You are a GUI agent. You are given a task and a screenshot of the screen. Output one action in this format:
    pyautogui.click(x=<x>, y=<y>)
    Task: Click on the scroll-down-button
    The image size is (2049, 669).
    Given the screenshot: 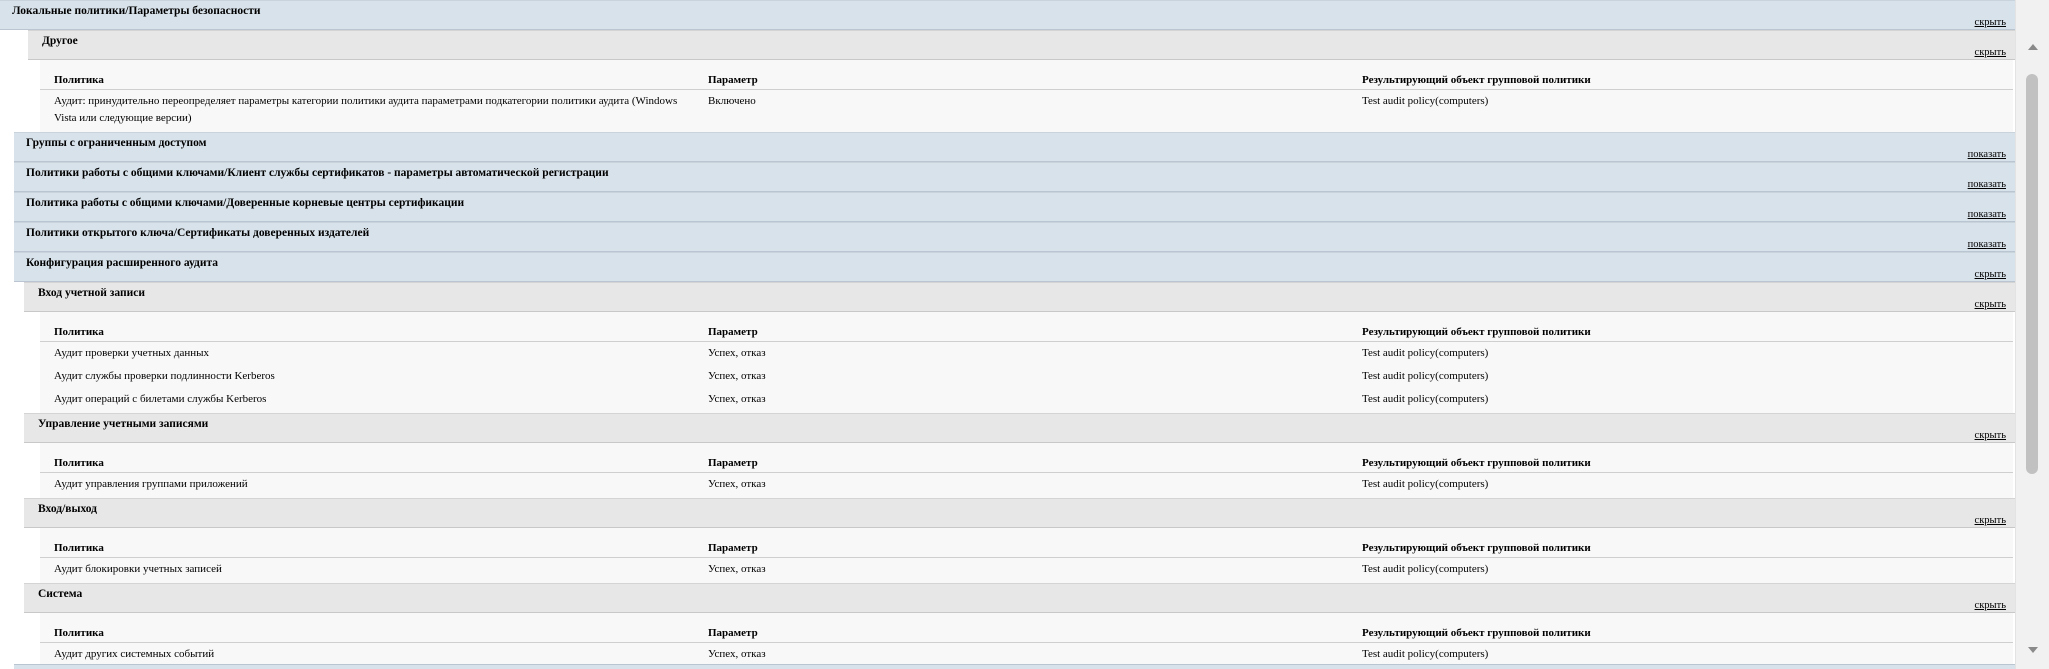 What is the action you would take?
    pyautogui.click(x=2032, y=652)
    